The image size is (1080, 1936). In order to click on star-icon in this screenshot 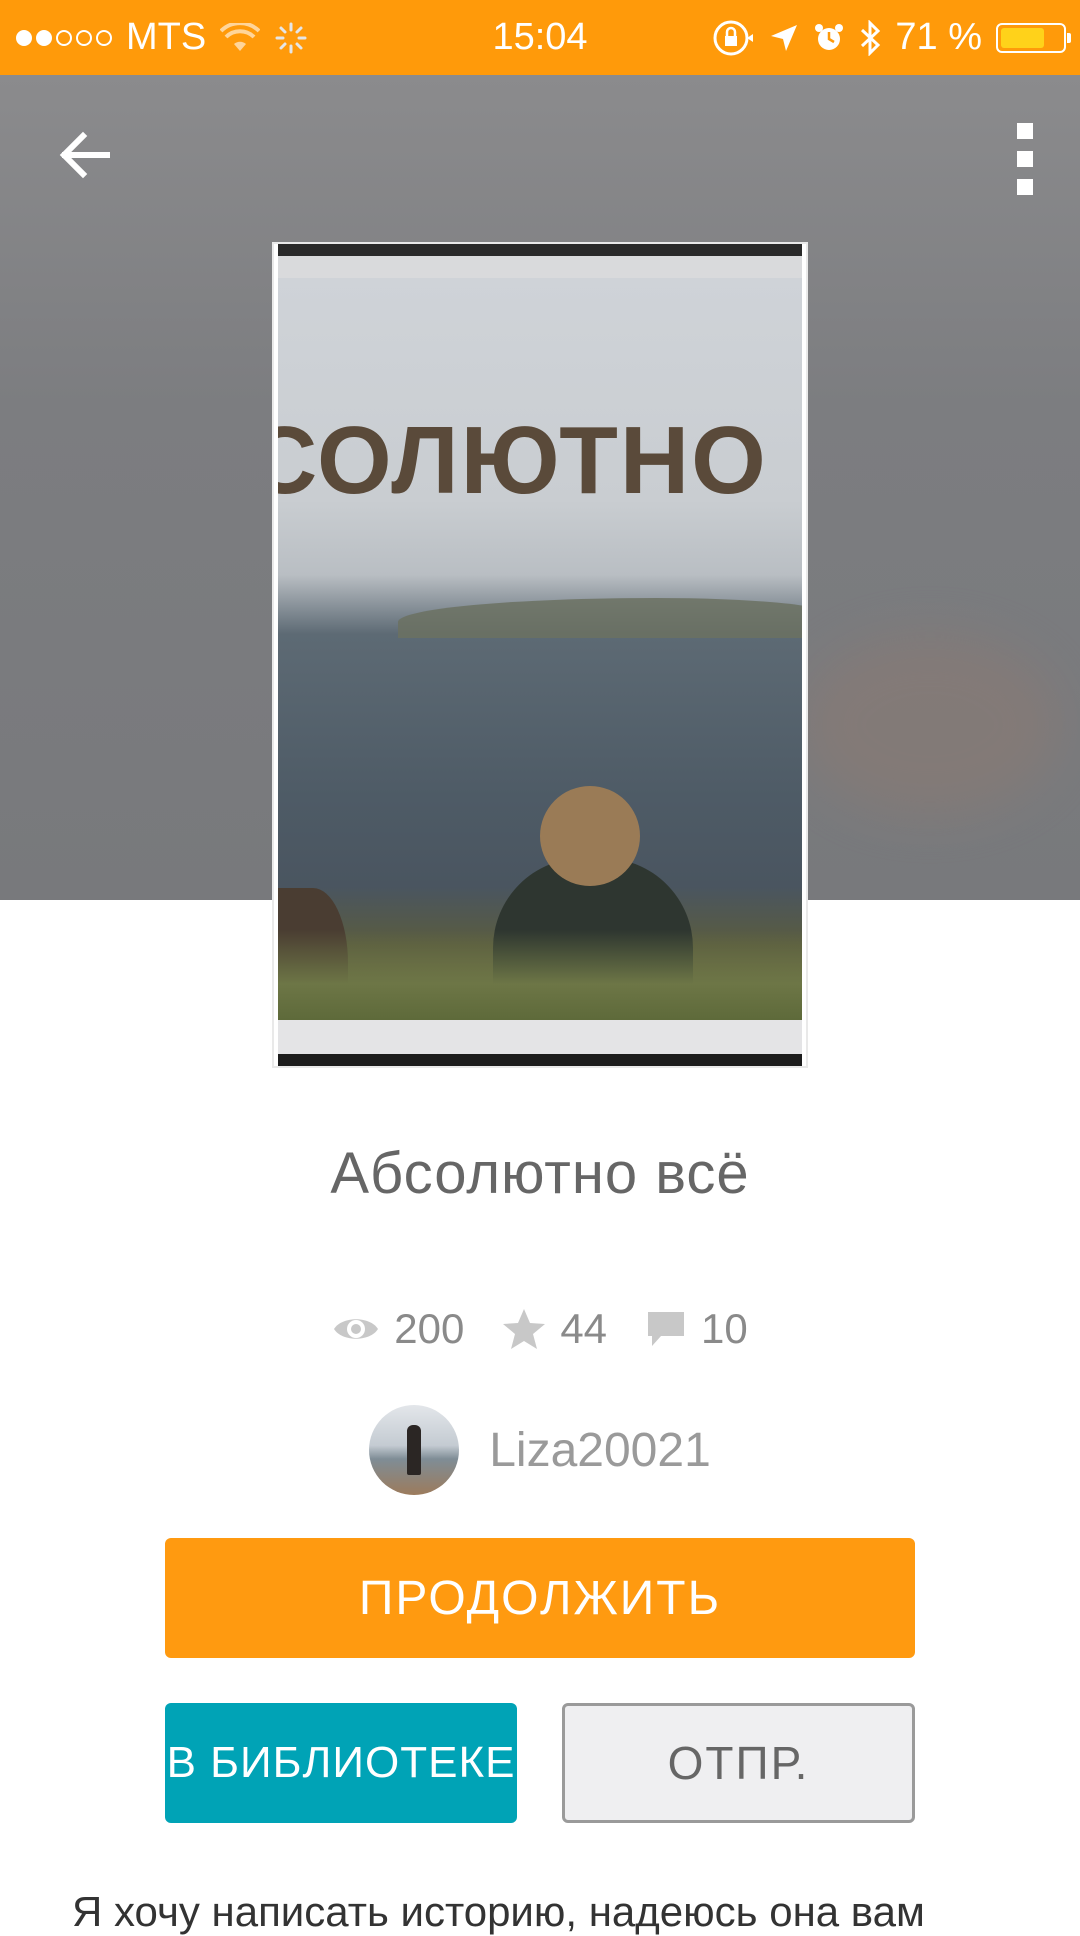, I will do `click(524, 1329)`.